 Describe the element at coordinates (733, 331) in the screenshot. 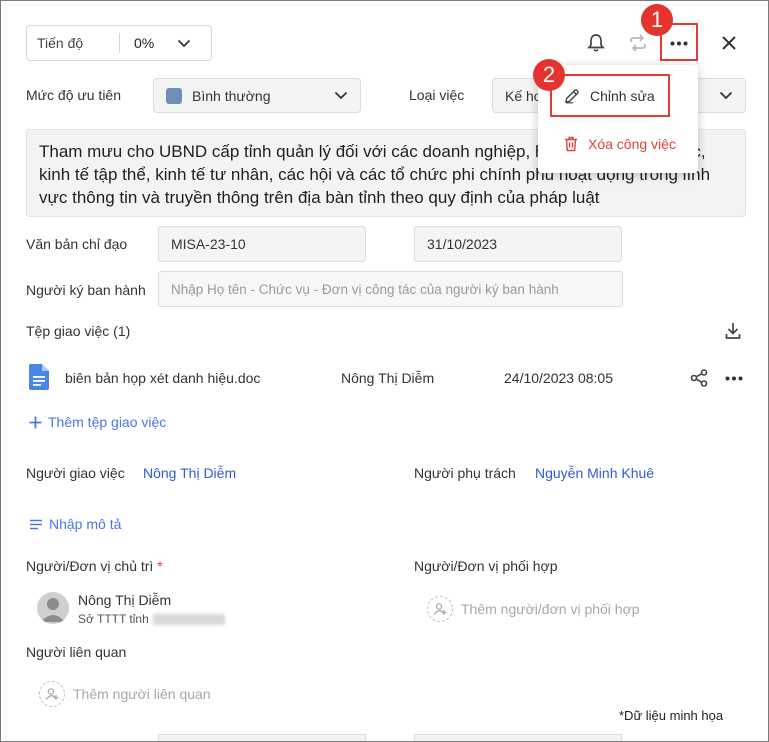

I see `download-icon` at that location.